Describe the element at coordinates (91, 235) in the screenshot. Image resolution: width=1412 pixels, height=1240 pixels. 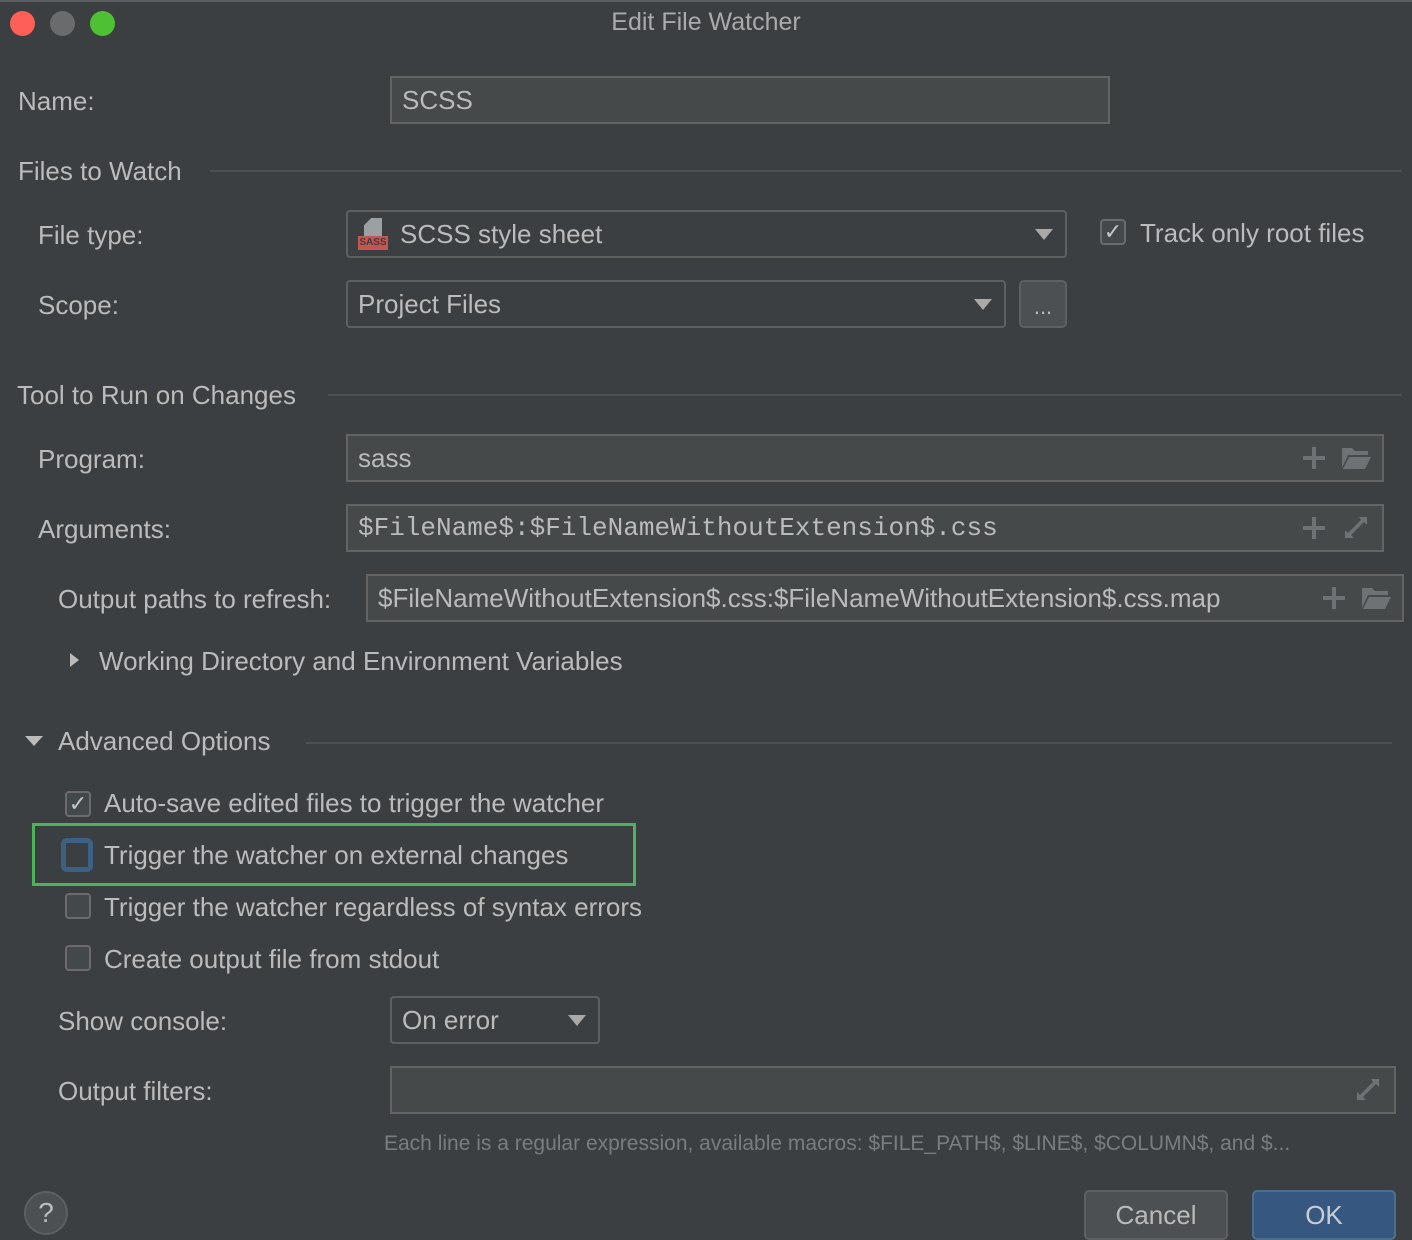
I see `file-type-label: File type:` at that location.